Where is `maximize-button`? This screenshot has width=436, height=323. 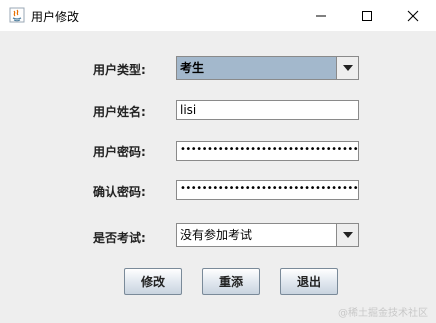
maximize-button is located at coordinates (367, 15).